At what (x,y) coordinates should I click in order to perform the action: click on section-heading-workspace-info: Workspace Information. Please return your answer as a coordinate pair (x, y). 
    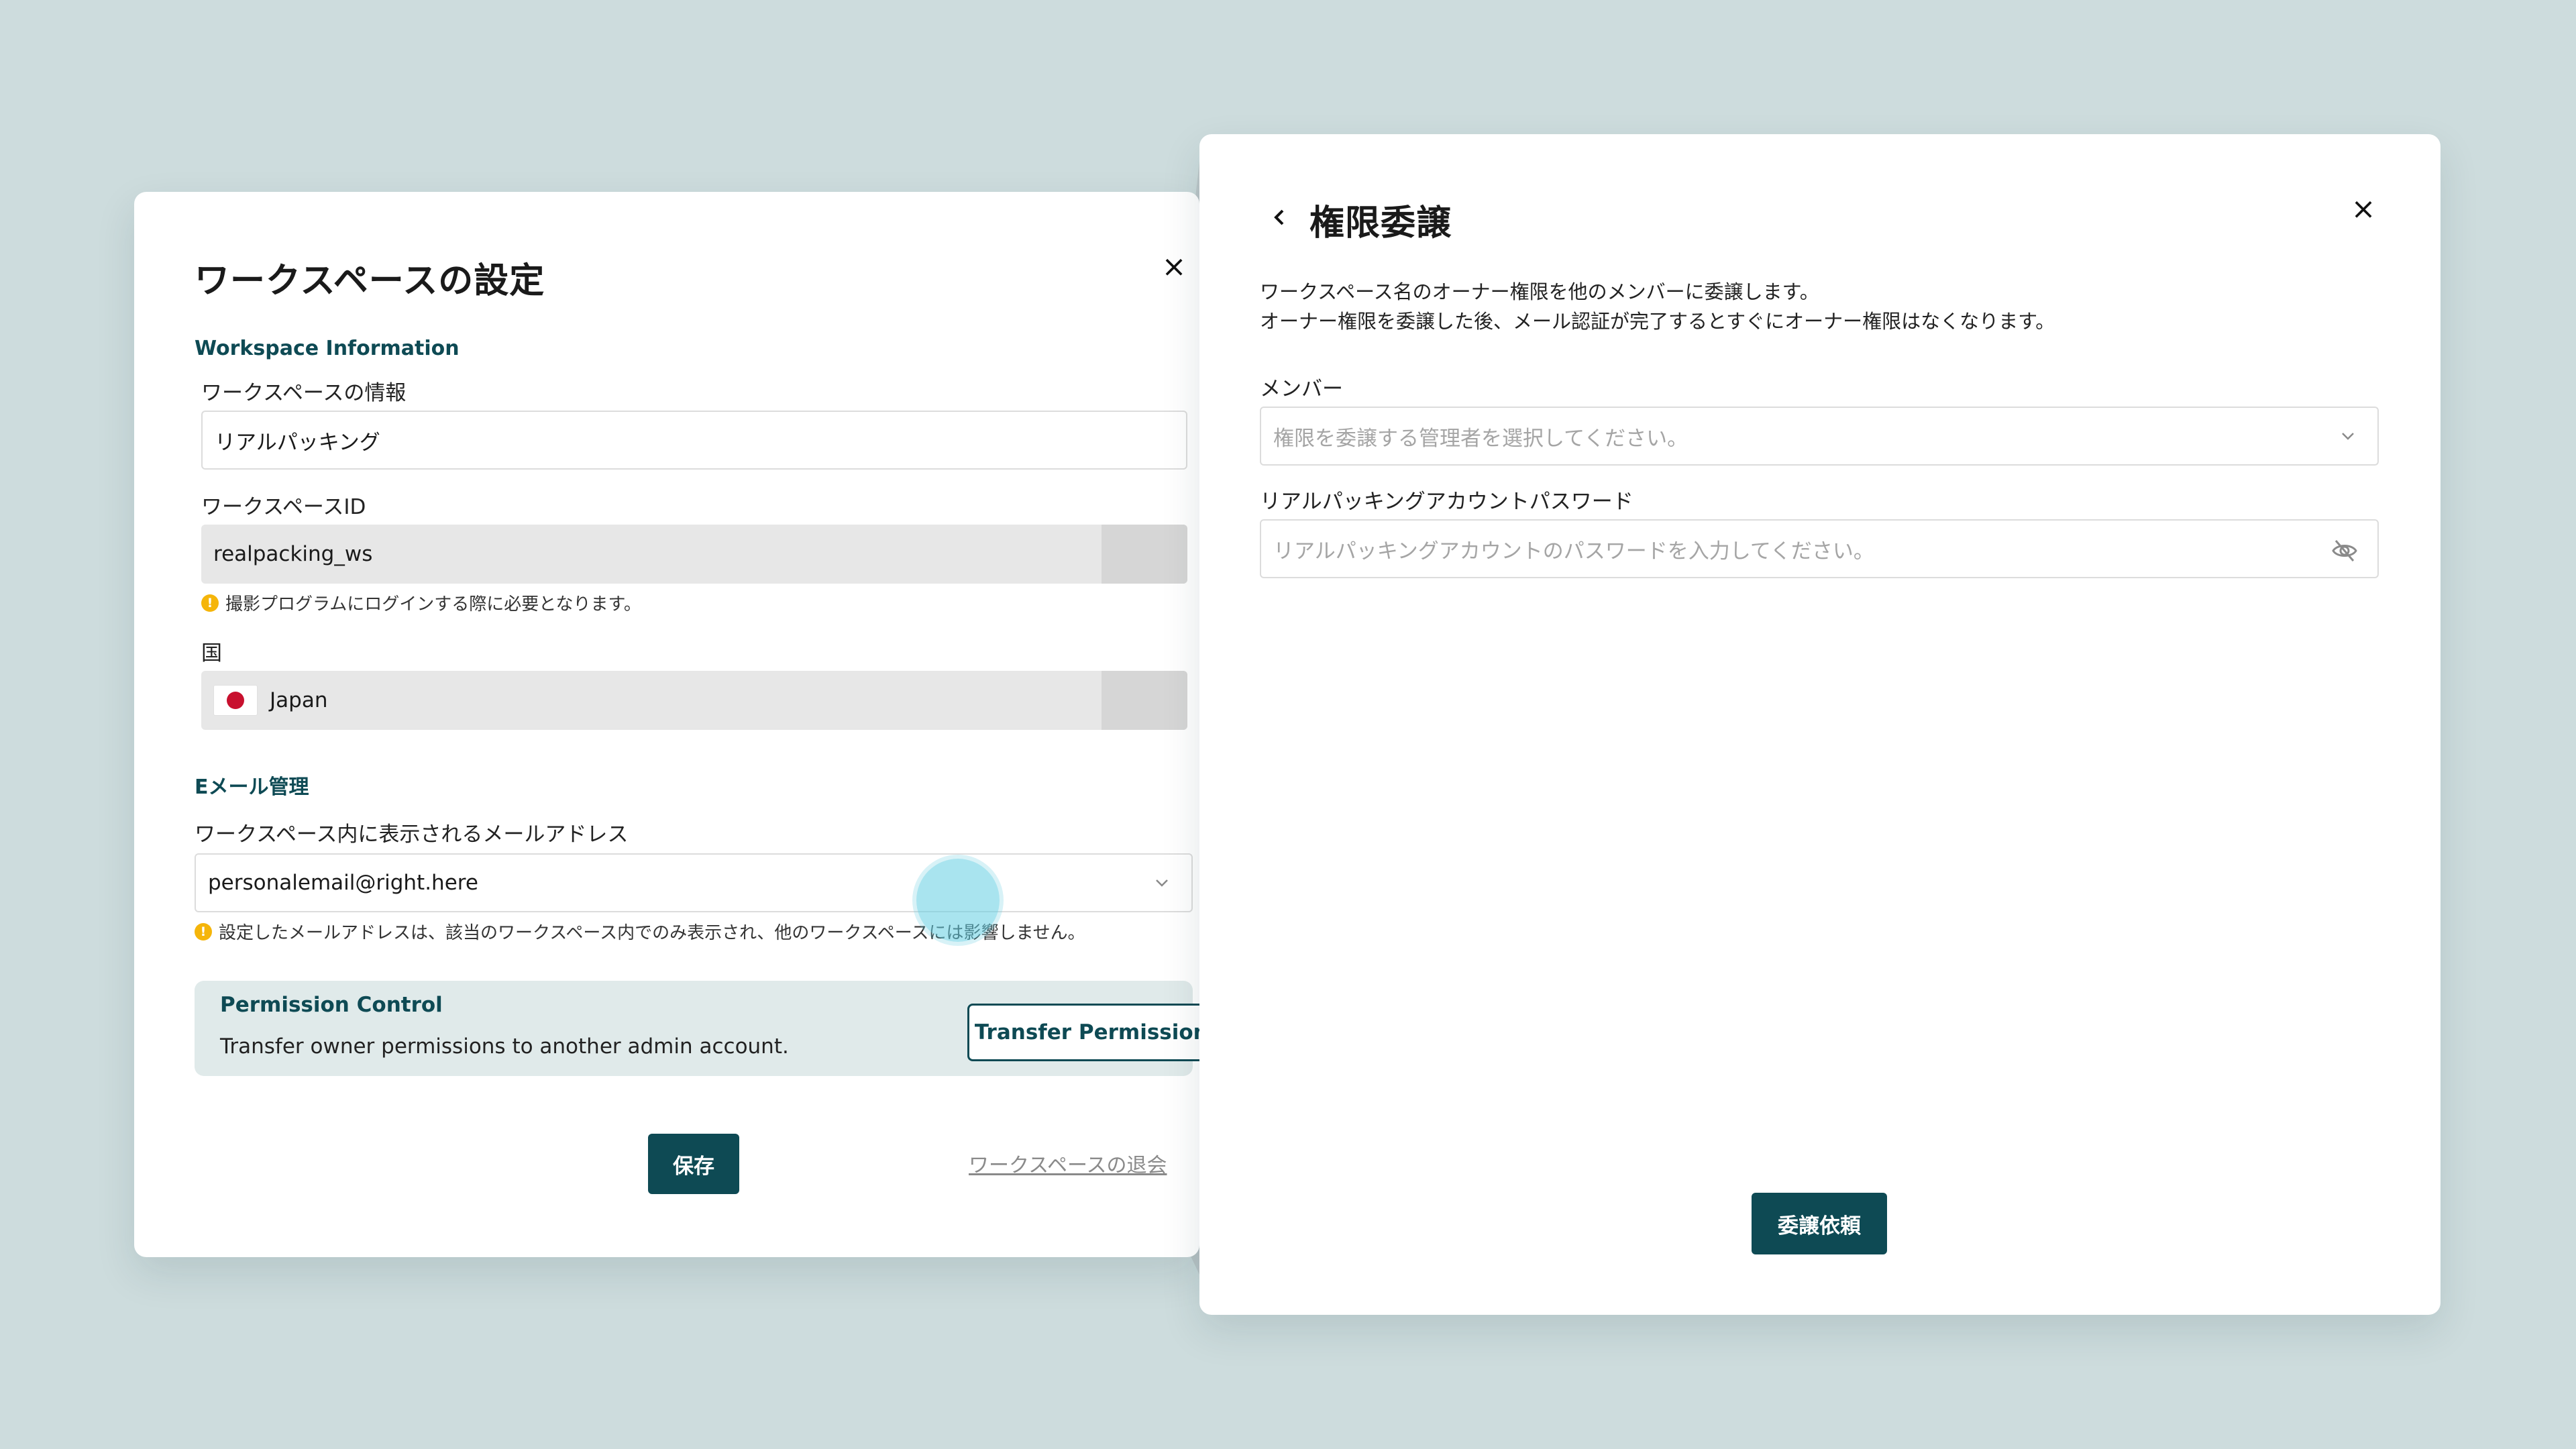
    Looking at the image, I should click on (327, 348).